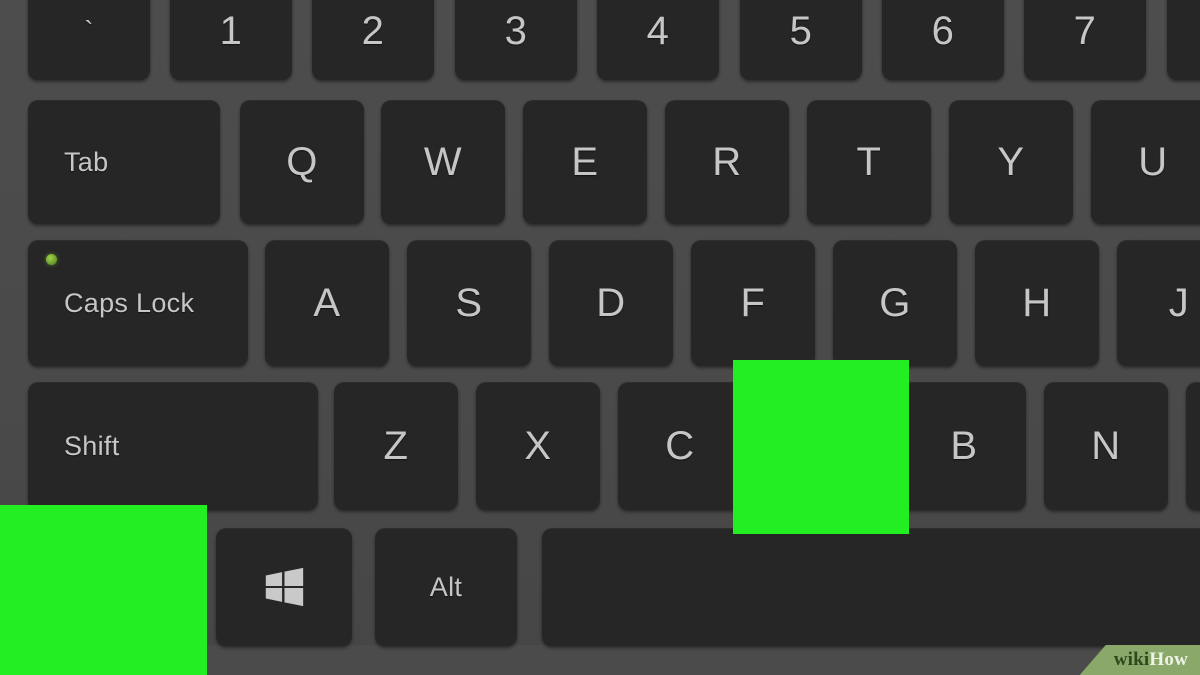 This screenshot has height=675, width=1200. I want to click on key-alt: Alt, so click(446, 587).